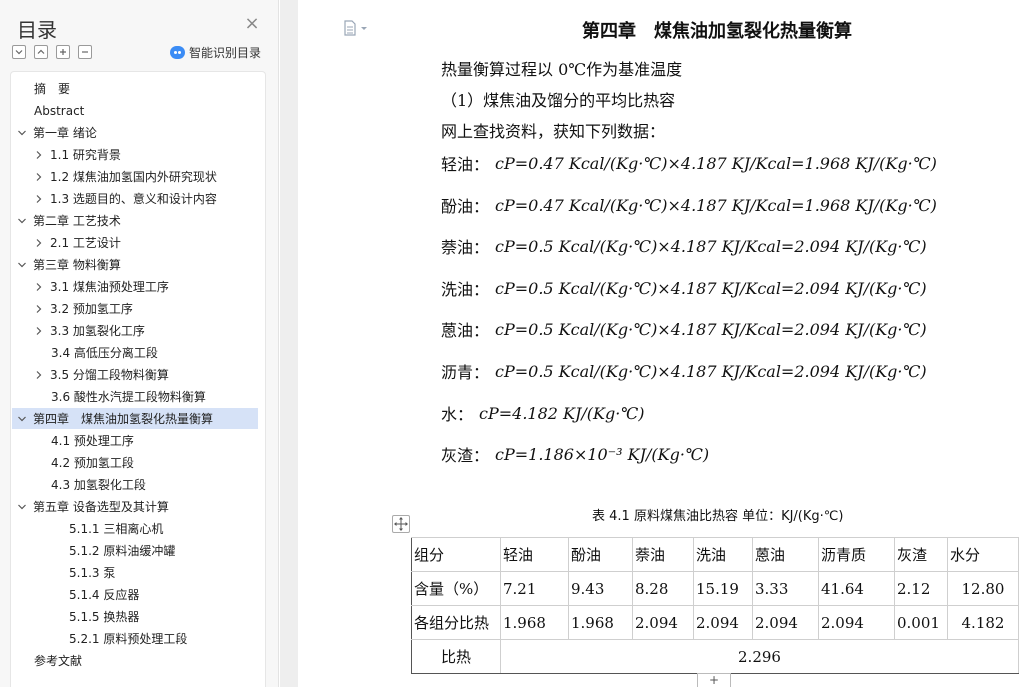 This screenshot has height=687, width=1020. What do you see at coordinates (456, 656) in the screenshot?
I see `table-cell: 比热` at bounding box center [456, 656].